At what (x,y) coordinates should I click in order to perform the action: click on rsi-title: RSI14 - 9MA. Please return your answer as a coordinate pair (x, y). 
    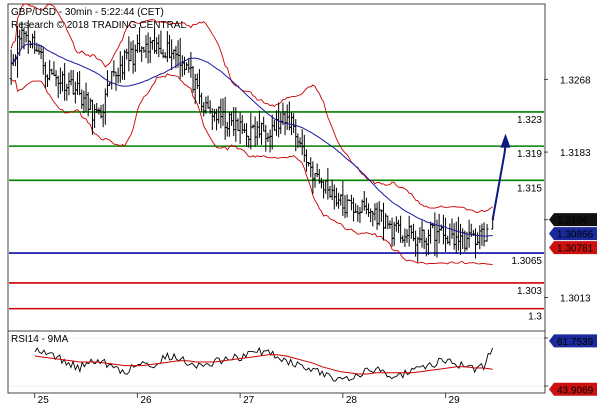
    Looking at the image, I should click on (40, 339).